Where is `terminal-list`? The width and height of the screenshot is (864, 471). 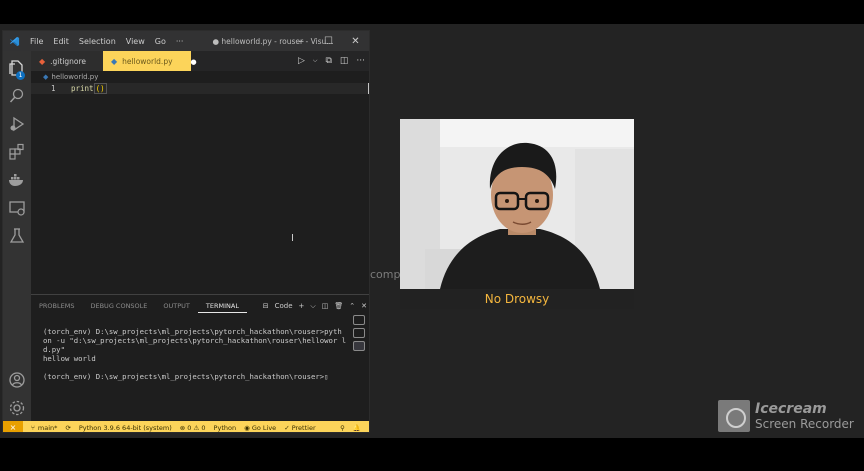
terminal-list is located at coordinates (360, 334).